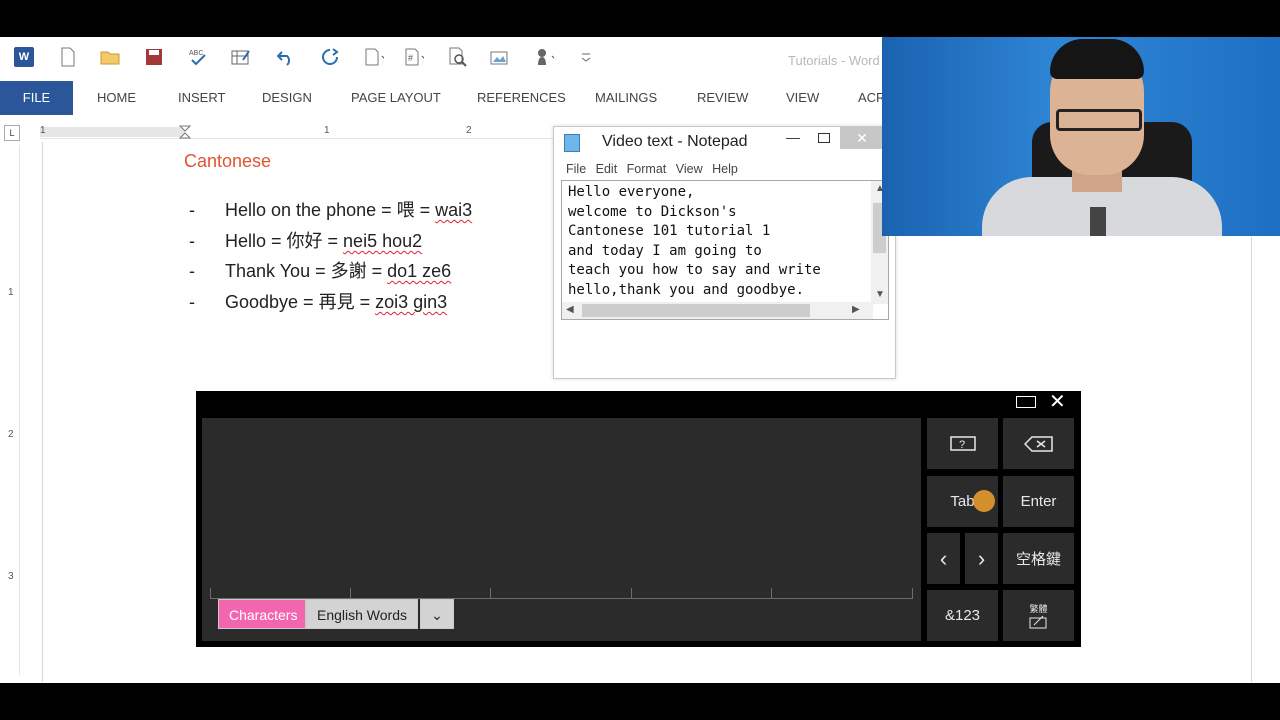  What do you see at coordinates (1037, 622) in the screenshot?
I see `ime-toggle-icon` at bounding box center [1037, 622].